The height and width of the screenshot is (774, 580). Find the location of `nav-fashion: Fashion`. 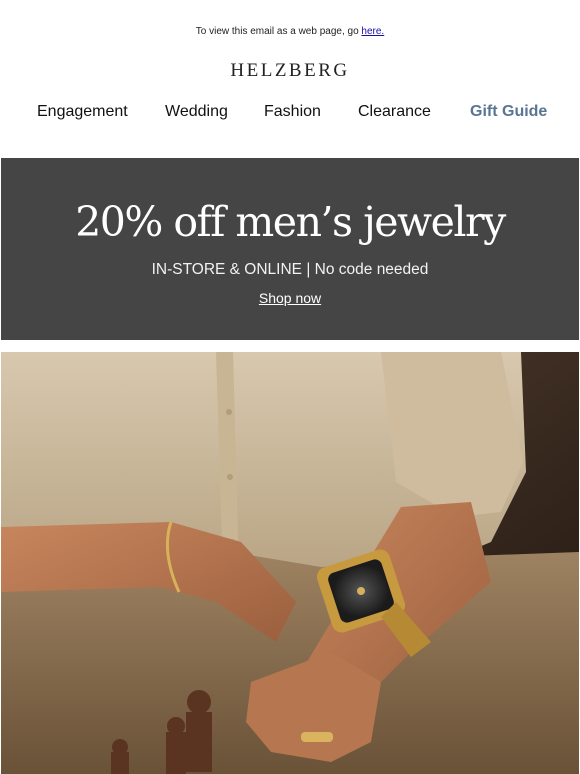

nav-fashion: Fashion is located at coordinates (292, 112).